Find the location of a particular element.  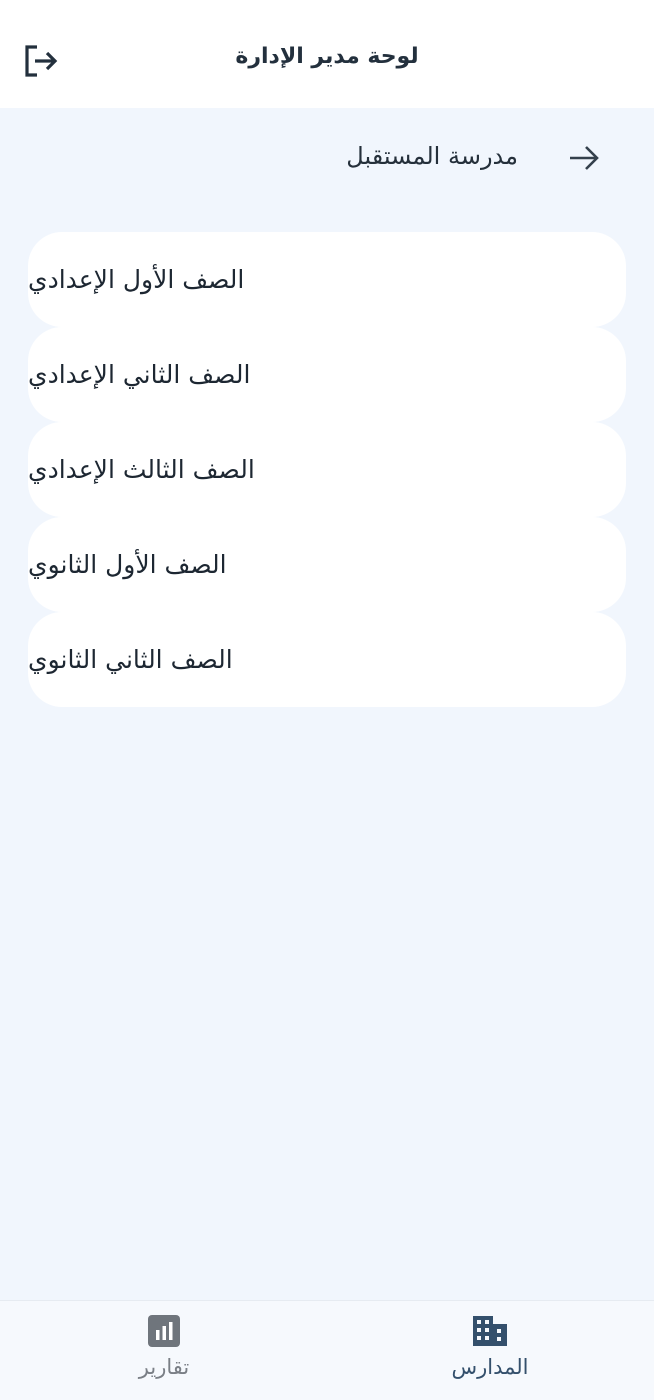

school-name: مدرسة المستقبل is located at coordinates (432, 156).